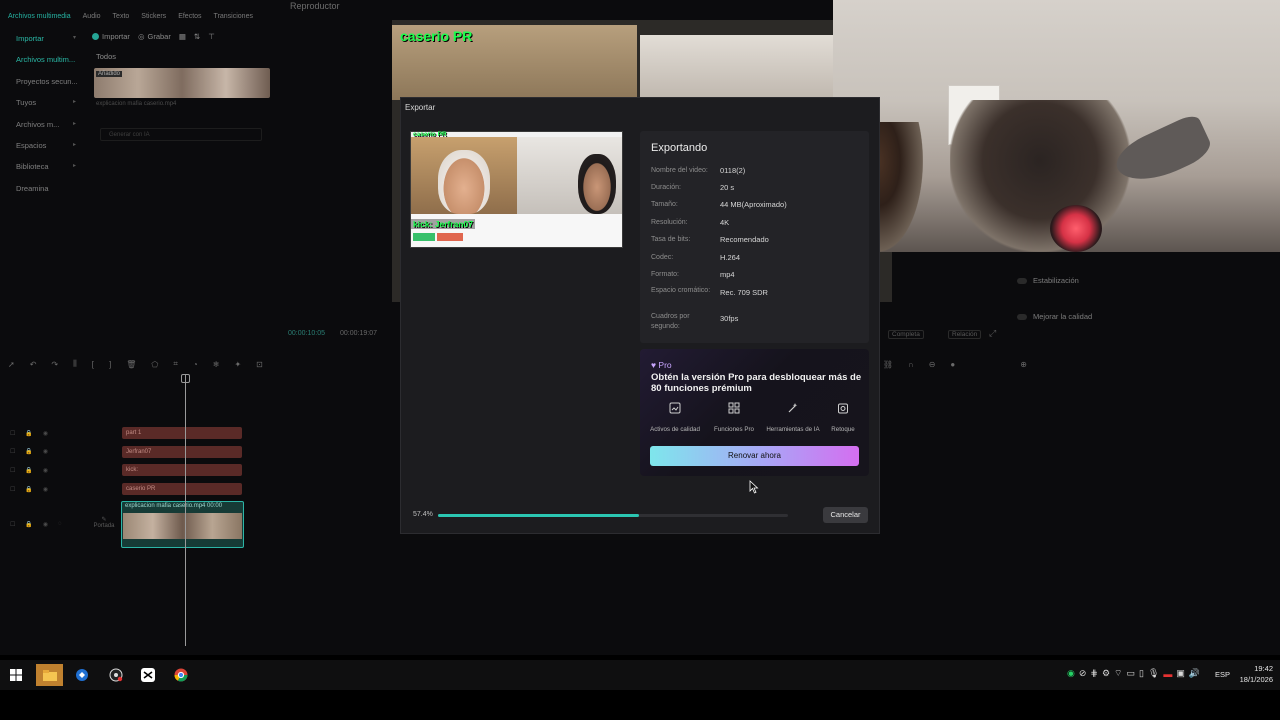  Describe the element at coordinates (45, 124) in the screenshot. I see `sidebar-item-files: Archivos m... ▸` at that location.